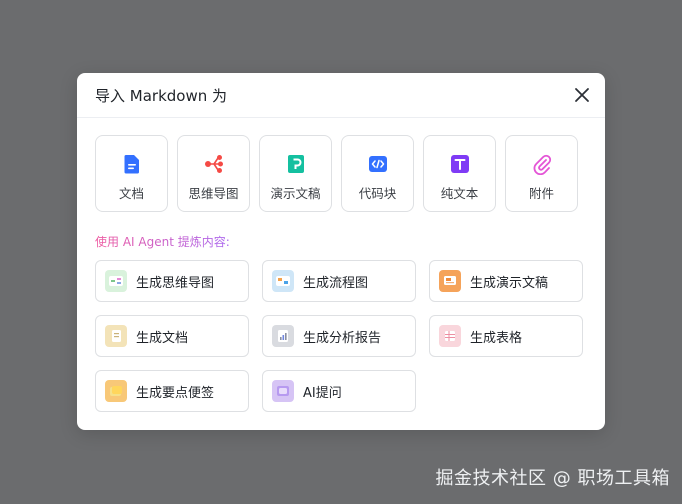  What do you see at coordinates (131, 193) in the screenshot?
I see `format-label: 文档` at bounding box center [131, 193].